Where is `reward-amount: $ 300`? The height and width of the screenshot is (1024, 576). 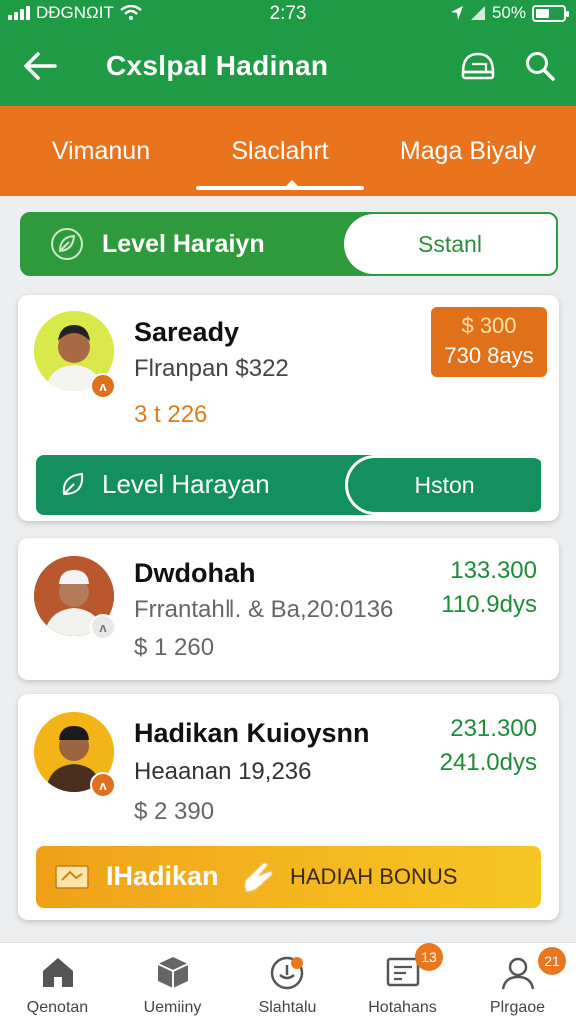
reward-amount: $ 300 is located at coordinates (489, 325).